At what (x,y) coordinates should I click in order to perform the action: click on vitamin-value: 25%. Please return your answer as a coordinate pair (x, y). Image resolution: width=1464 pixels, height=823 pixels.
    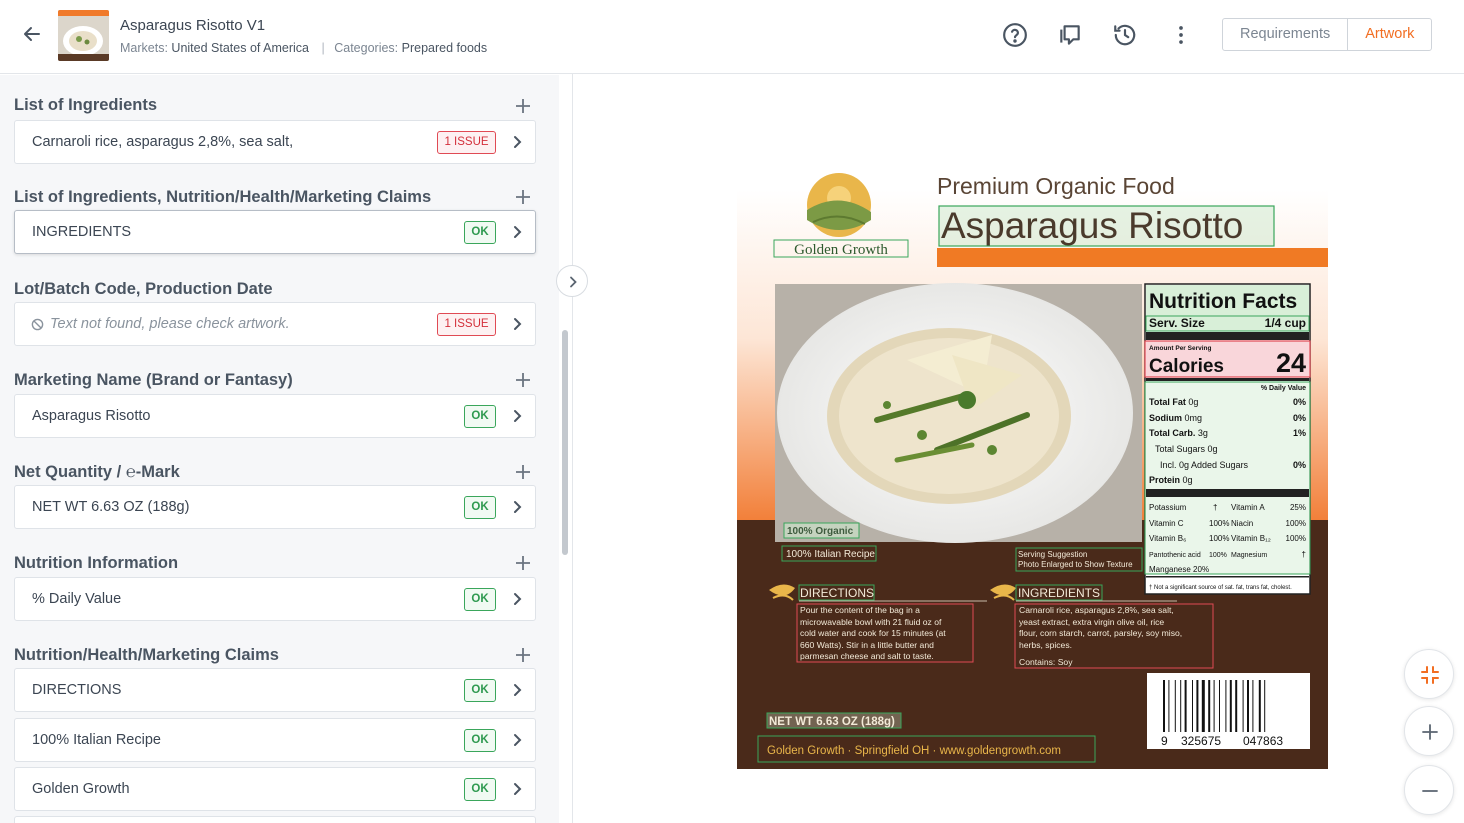
    Looking at the image, I should click on (1298, 507).